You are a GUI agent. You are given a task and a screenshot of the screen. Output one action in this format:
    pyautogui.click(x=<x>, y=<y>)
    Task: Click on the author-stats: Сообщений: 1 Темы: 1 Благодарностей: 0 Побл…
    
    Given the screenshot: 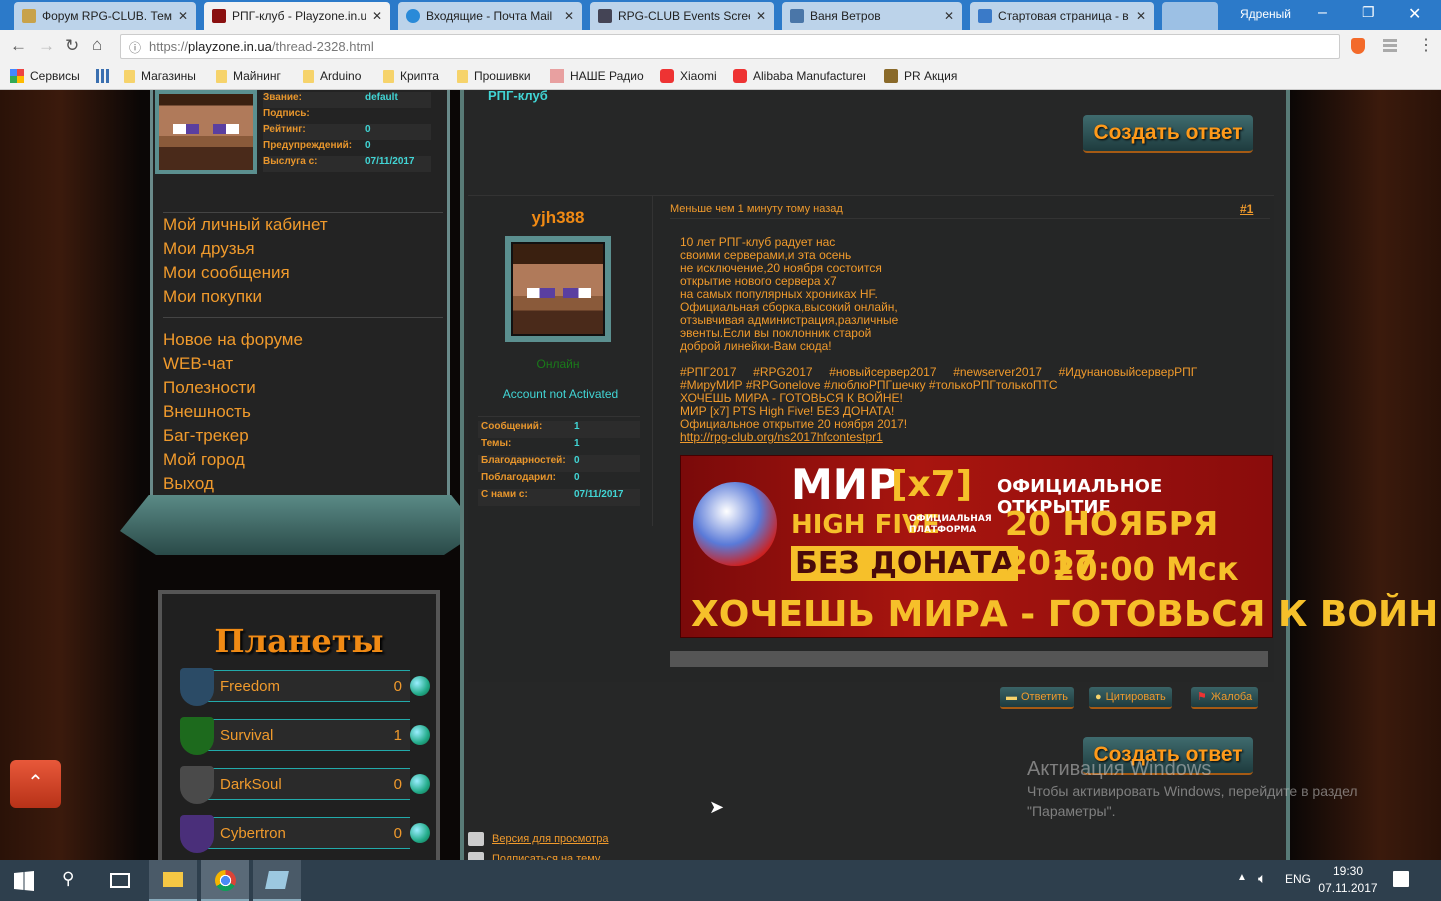 What is the action you would take?
    pyautogui.click(x=559, y=461)
    